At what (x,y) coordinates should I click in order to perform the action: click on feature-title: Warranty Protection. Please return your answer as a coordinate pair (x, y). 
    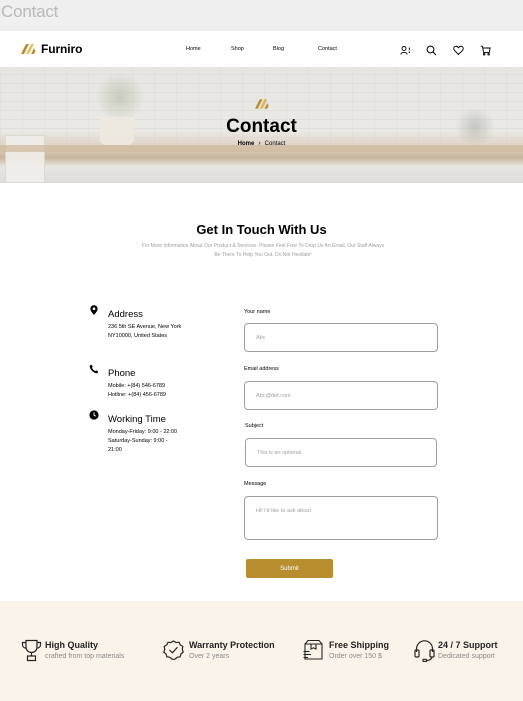
    Looking at the image, I should click on (232, 645).